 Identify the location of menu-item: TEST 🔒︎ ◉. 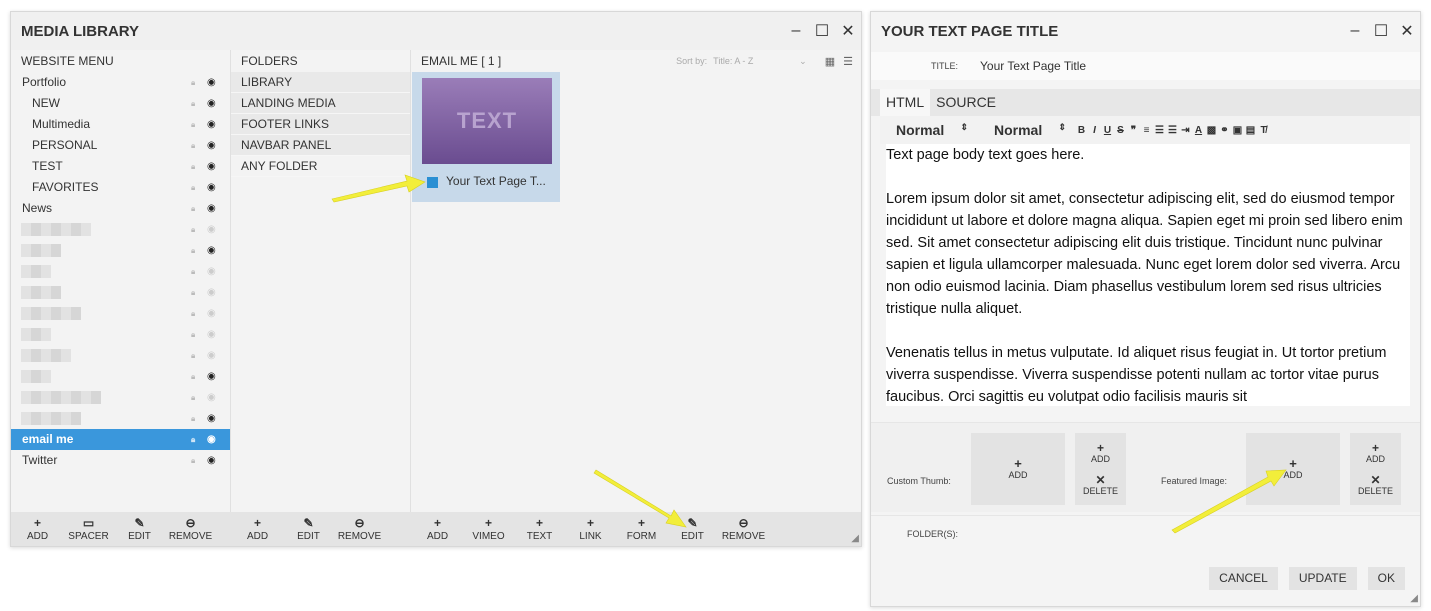
(120, 166).